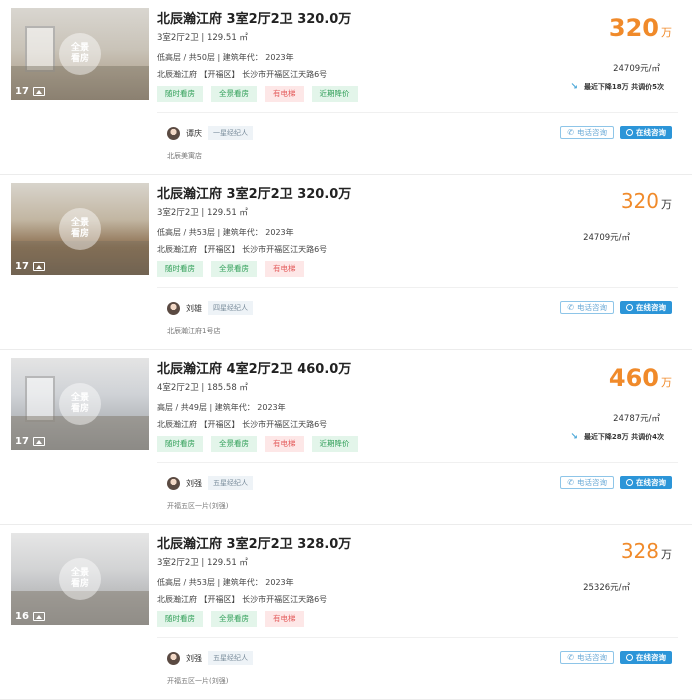 Image resolution: width=692 pixels, height=700 pixels. Describe the element at coordinates (184, 156) in the screenshot. I see `agent-store: 北辰美寓店` at that location.